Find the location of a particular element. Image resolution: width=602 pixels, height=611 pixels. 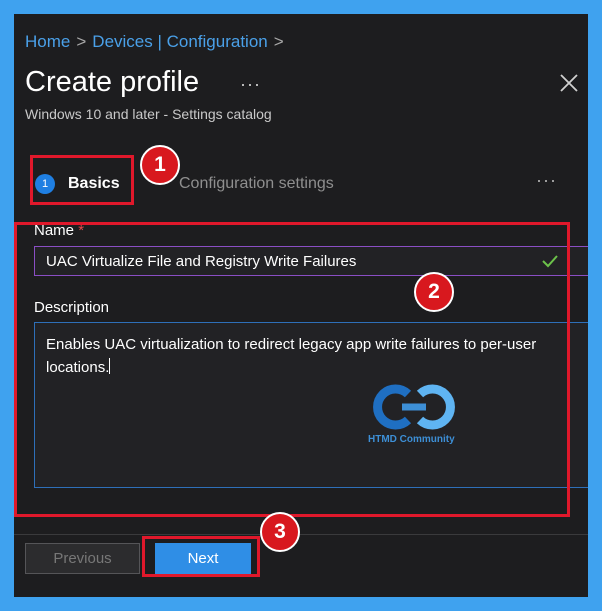

annotation-marker-3: 3 is located at coordinates (280, 532).